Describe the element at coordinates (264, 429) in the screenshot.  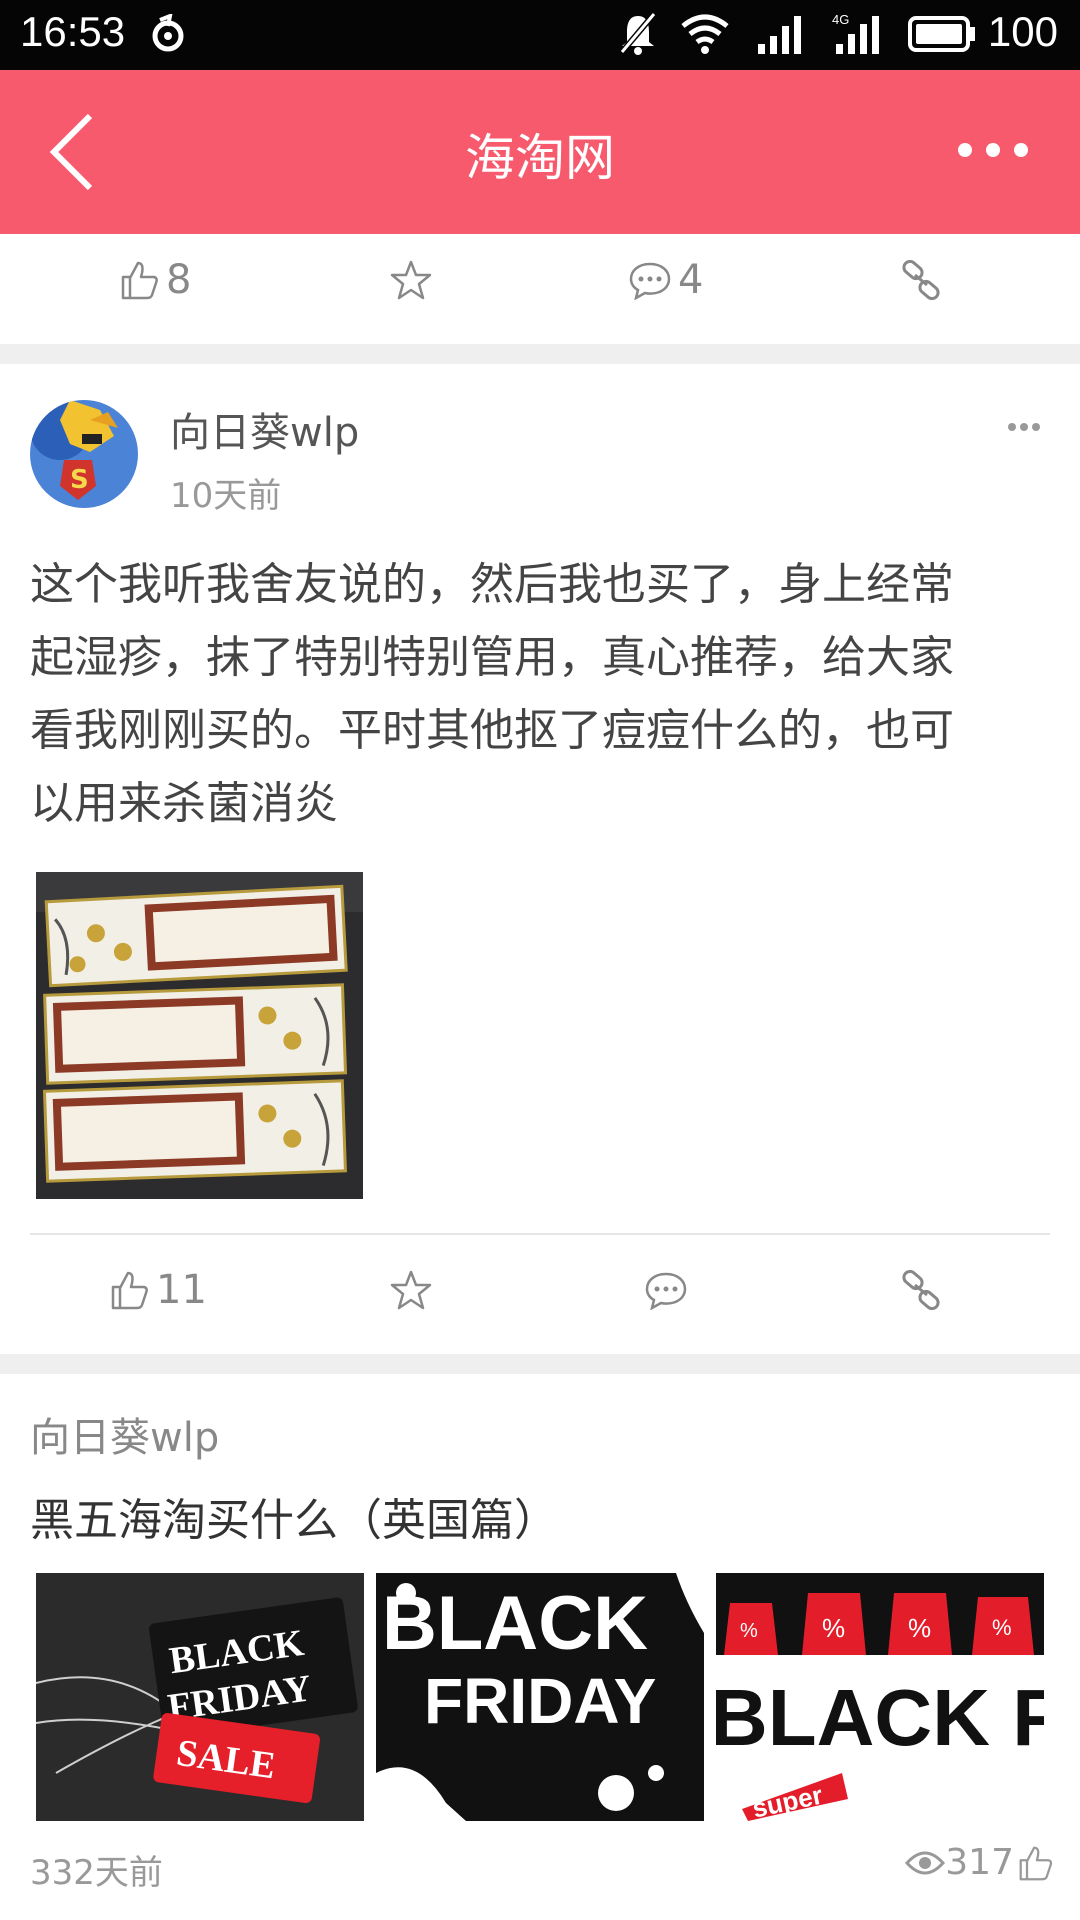
I see `post-author-name: 向日葵wlp` at that location.